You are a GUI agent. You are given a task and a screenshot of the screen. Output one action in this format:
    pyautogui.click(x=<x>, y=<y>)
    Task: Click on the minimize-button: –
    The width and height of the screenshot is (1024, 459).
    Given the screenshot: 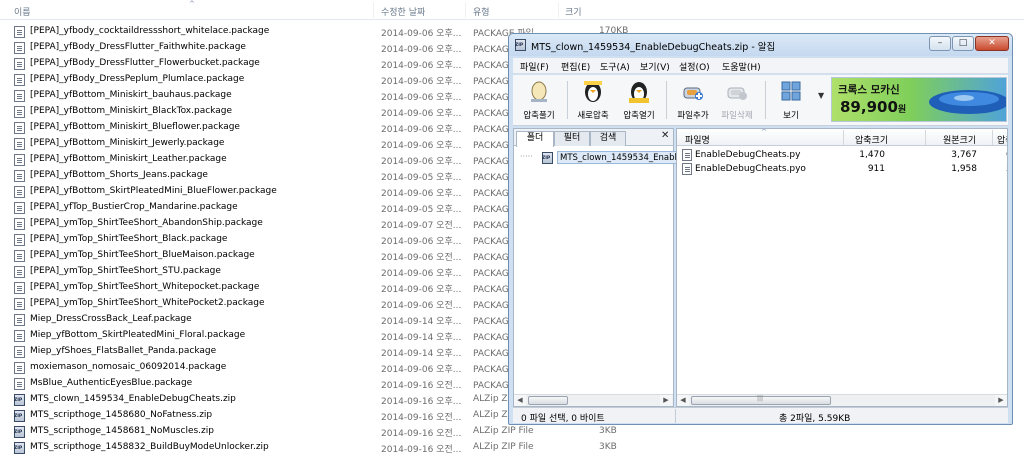 What is the action you would take?
    pyautogui.click(x=940, y=43)
    